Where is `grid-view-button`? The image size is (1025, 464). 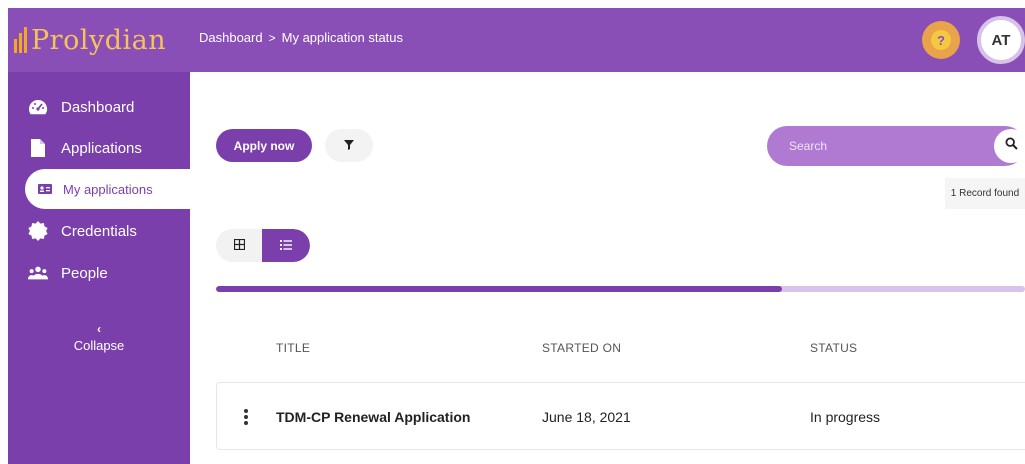 grid-view-button is located at coordinates (239, 245).